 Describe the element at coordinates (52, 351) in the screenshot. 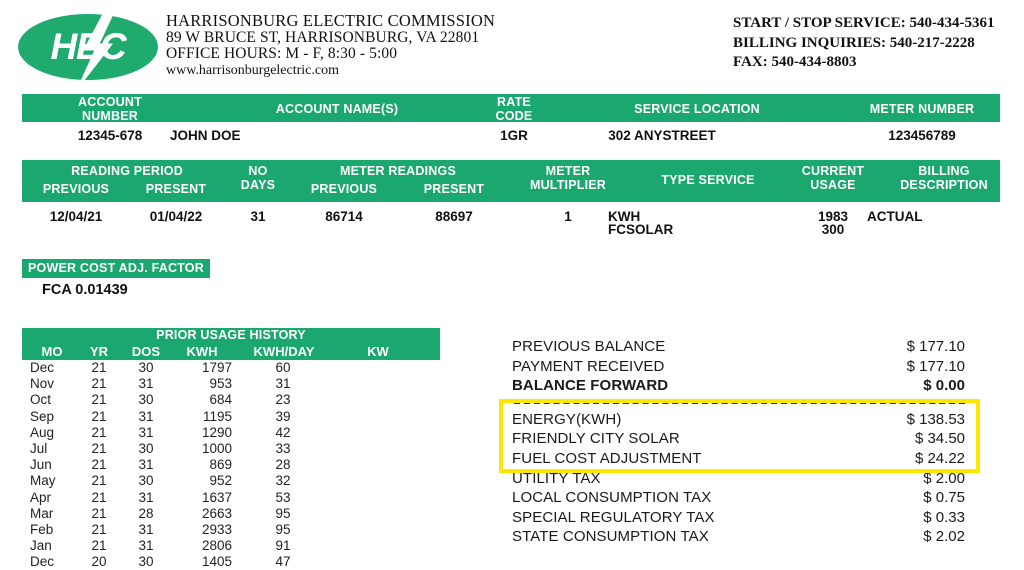

I see `usage-col-mo: MO` at that location.